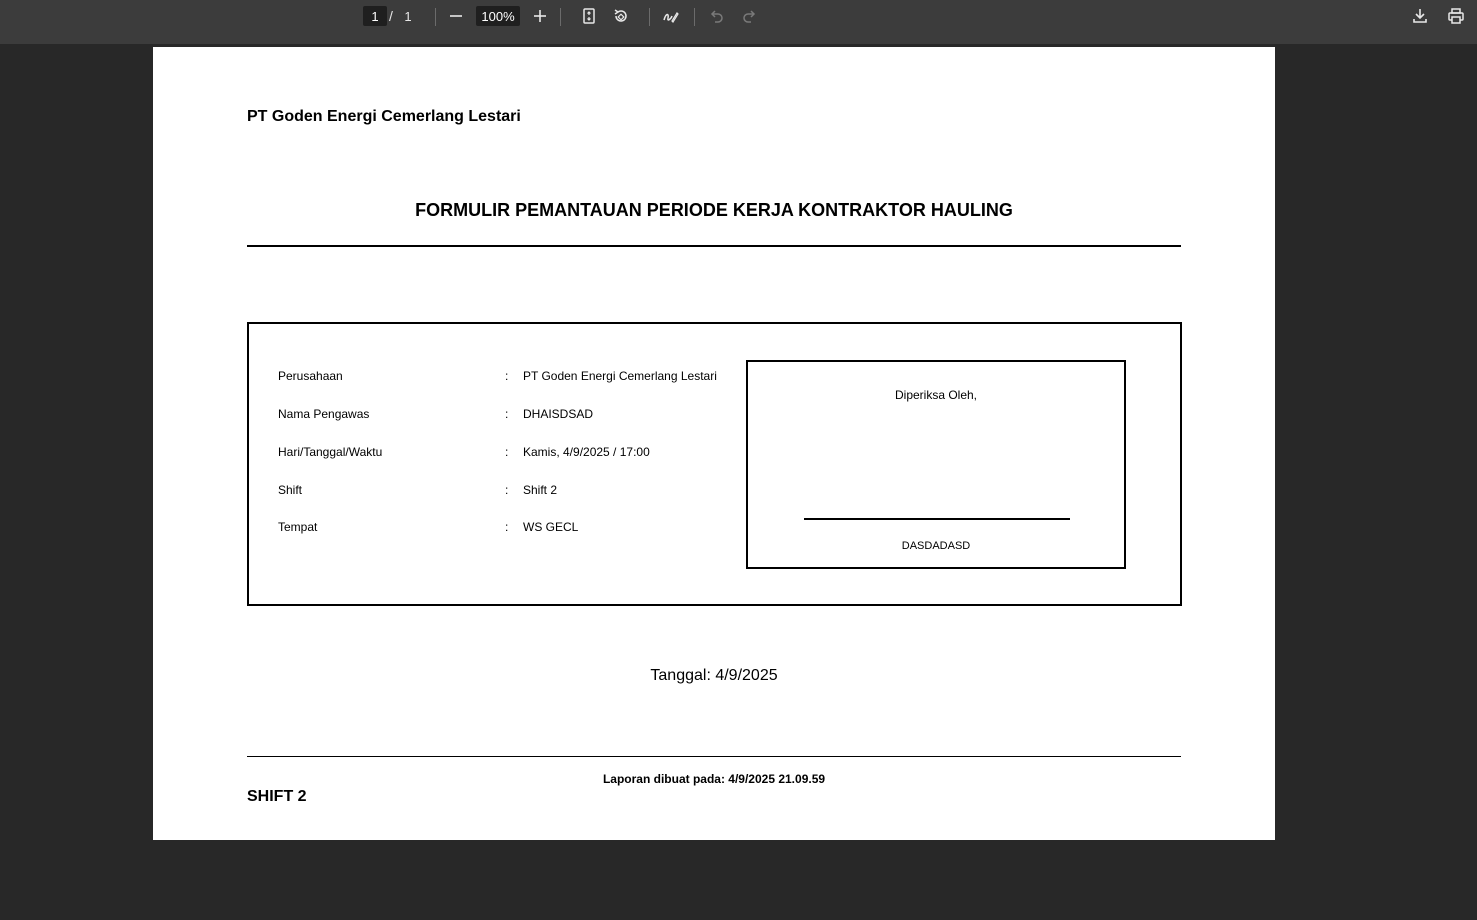  What do you see at coordinates (714, 779) in the screenshot?
I see `generated-timestamp: Laporan dibuat pada: 4/9/2025 21.09.59` at bounding box center [714, 779].